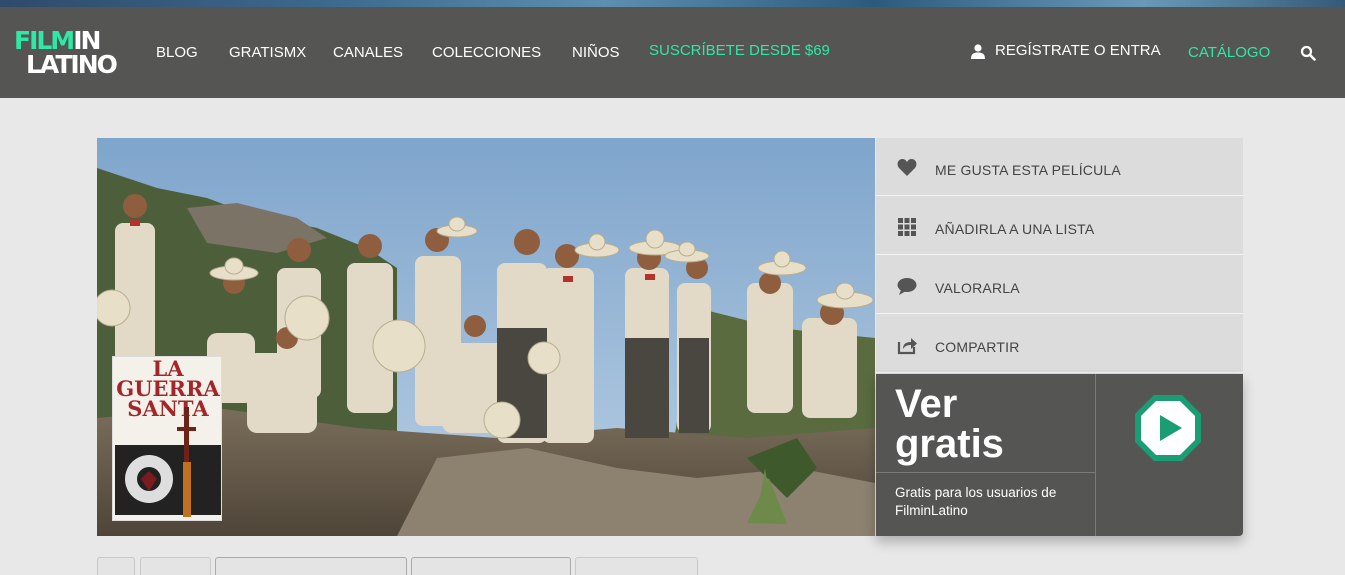  Describe the element at coordinates (1229, 52) in the screenshot. I see `catalog-link: CATÁLOGO` at that location.